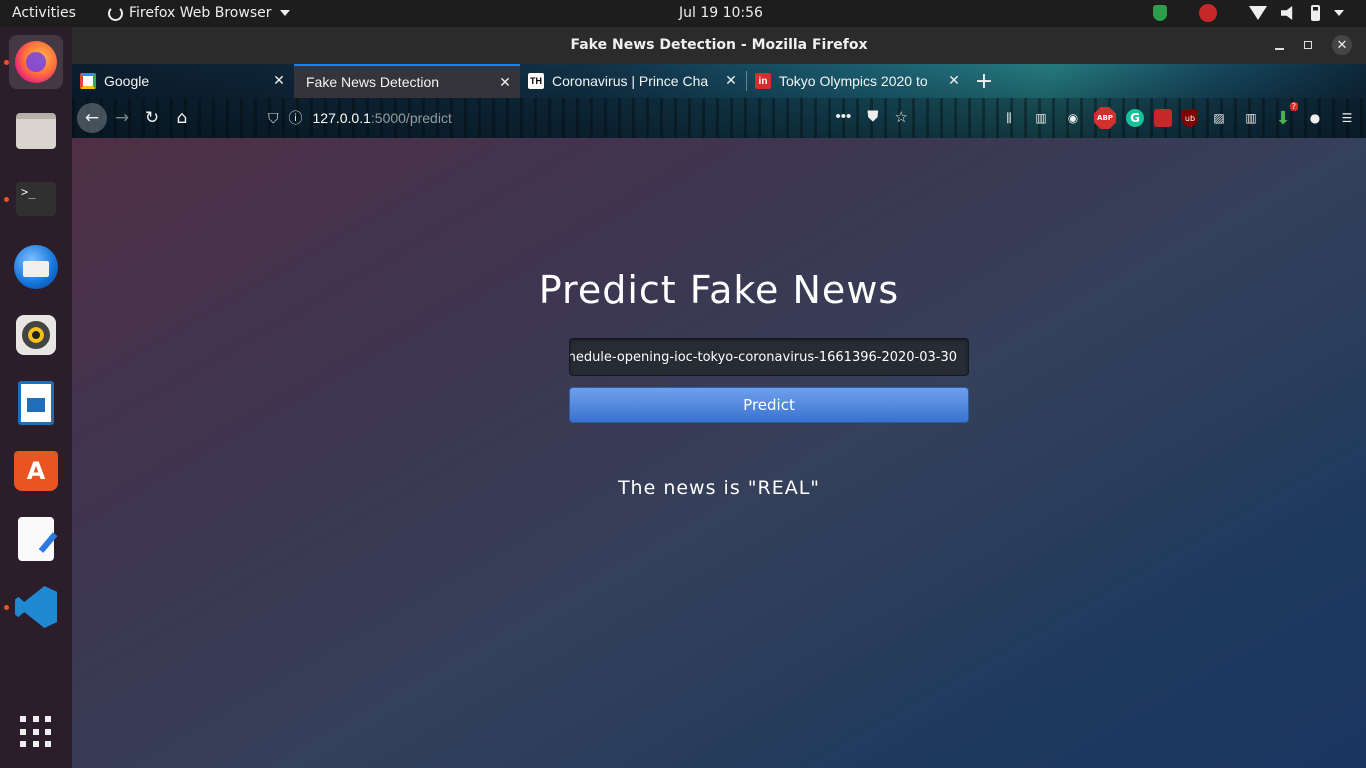 This screenshot has height=768, width=1366. What do you see at coordinates (1219, 118) in the screenshot?
I see `screenshot-icon: ▨` at bounding box center [1219, 118].